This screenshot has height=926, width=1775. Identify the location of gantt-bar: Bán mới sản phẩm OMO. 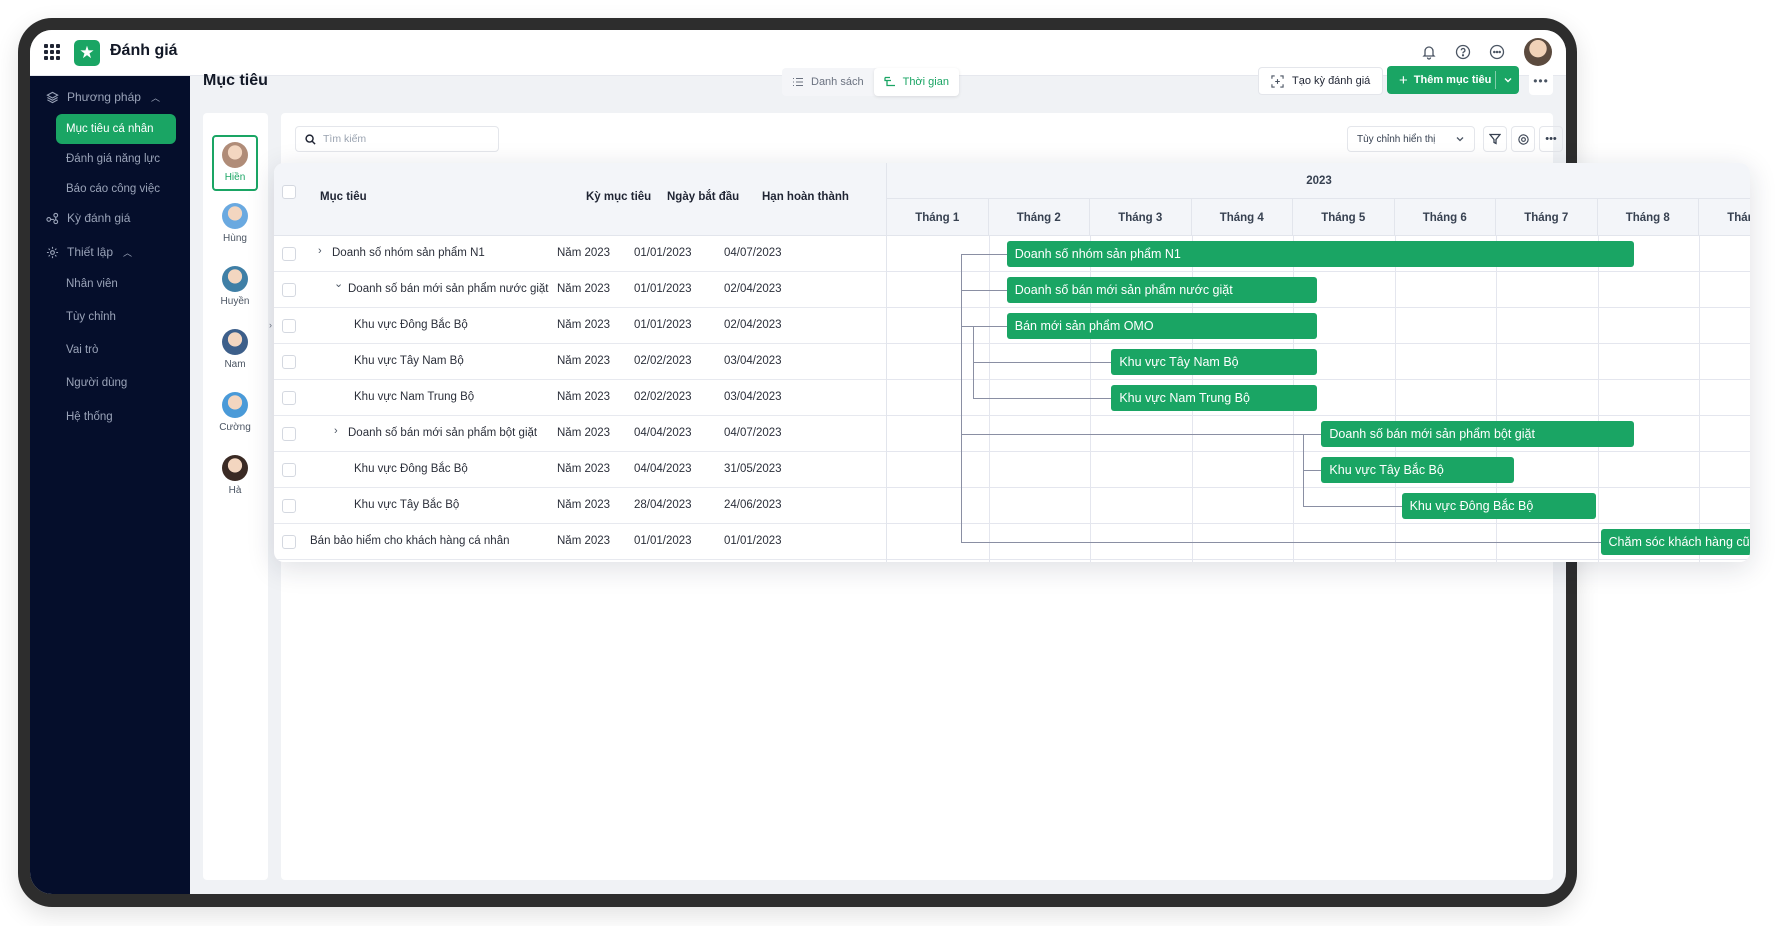
(1162, 326).